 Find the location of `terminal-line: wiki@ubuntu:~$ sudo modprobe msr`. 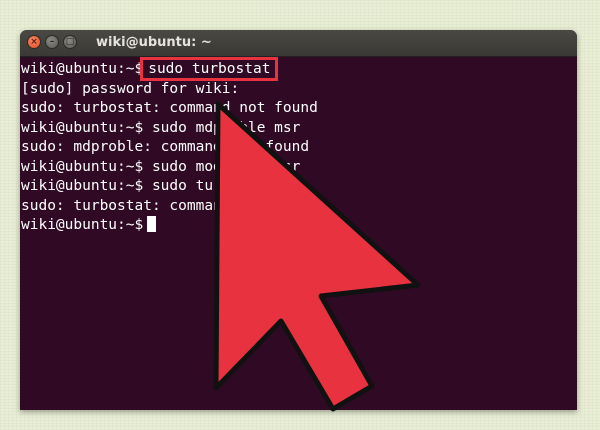

terminal-line: wiki@ubuntu:~$ sudo modprobe msr is located at coordinates (161, 166).